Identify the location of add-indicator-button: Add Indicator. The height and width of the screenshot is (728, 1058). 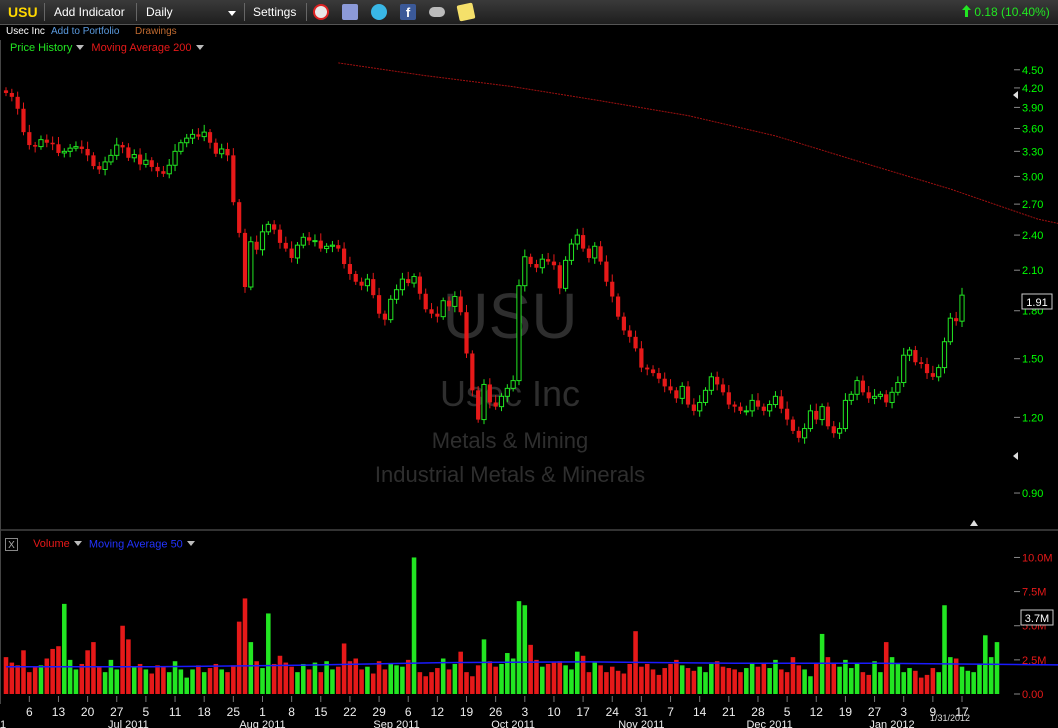
(89, 12).